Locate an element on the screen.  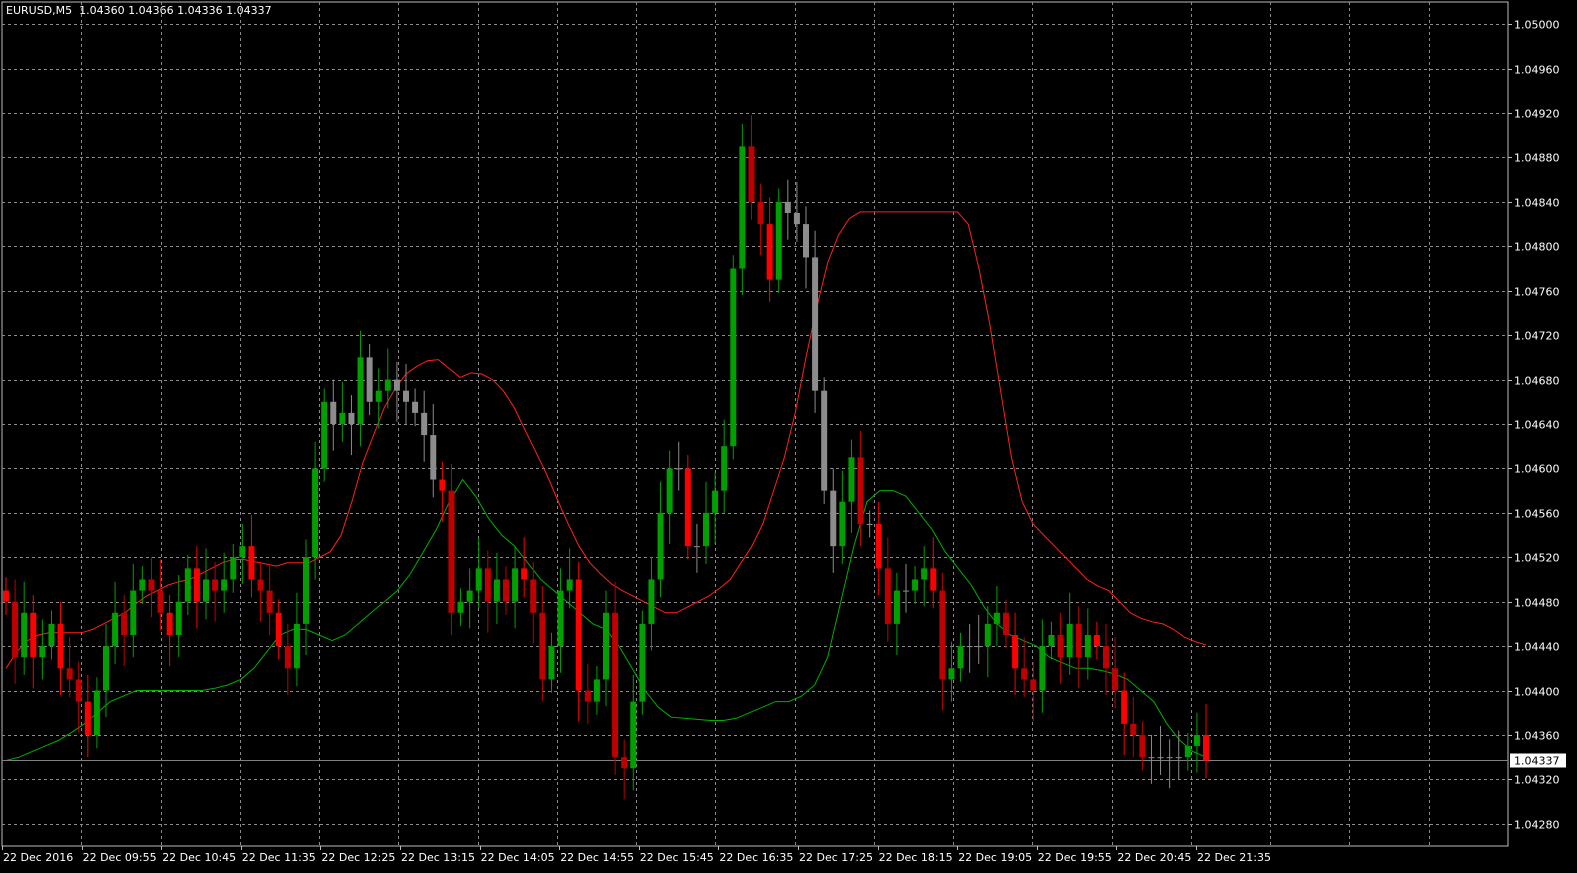
y-tick-label: 1.04600 is located at coordinates (1537, 469).